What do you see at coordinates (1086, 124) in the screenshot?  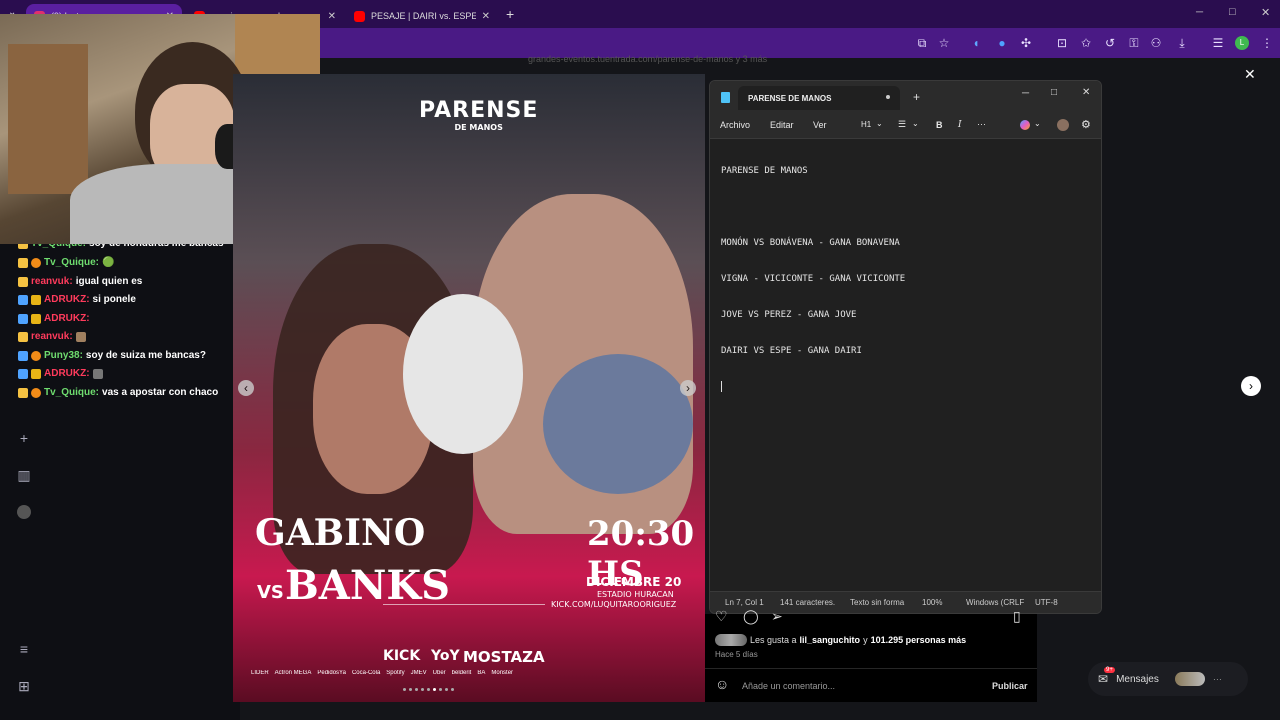 I see `settings-gear-icon: ⚙` at bounding box center [1086, 124].